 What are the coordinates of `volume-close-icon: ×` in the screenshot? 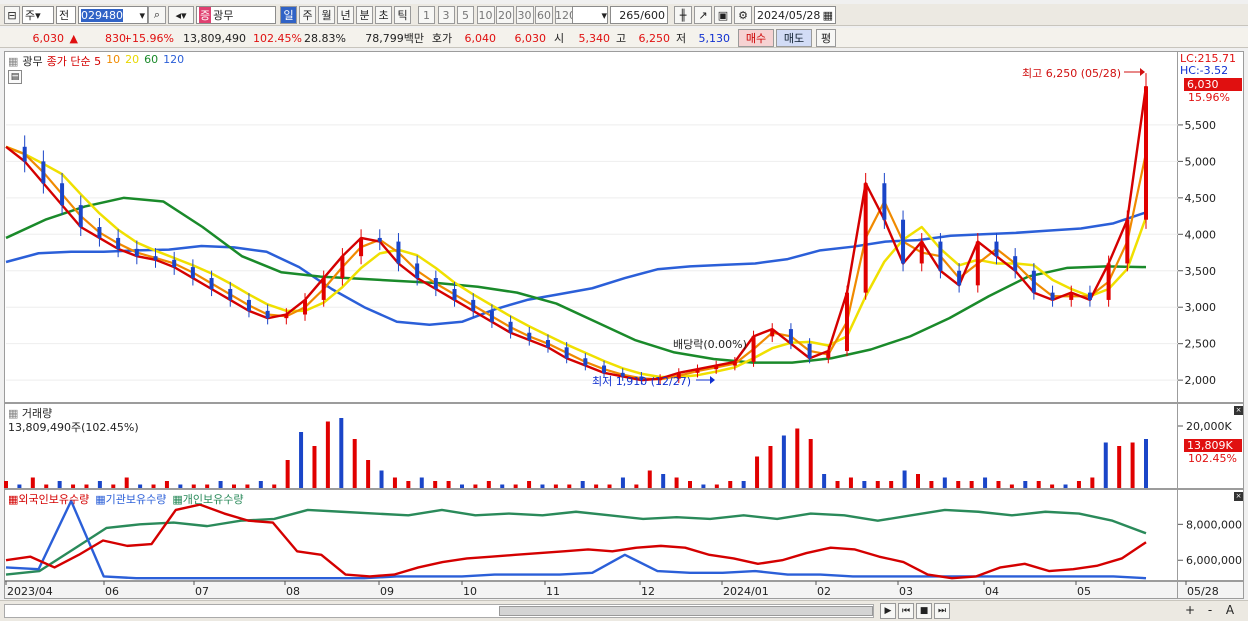 It's located at (1238, 410).